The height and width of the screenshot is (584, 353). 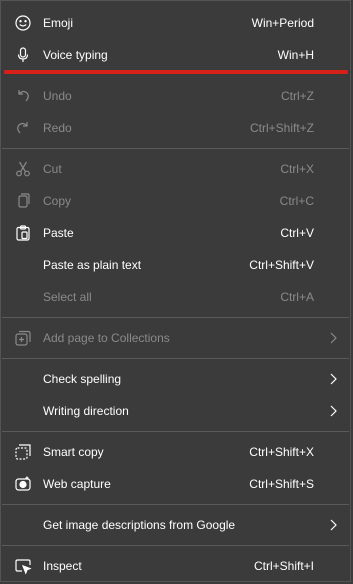 I want to click on menu-item-web-capture: Web capture Ctrl+Shift+S, so click(x=175, y=484).